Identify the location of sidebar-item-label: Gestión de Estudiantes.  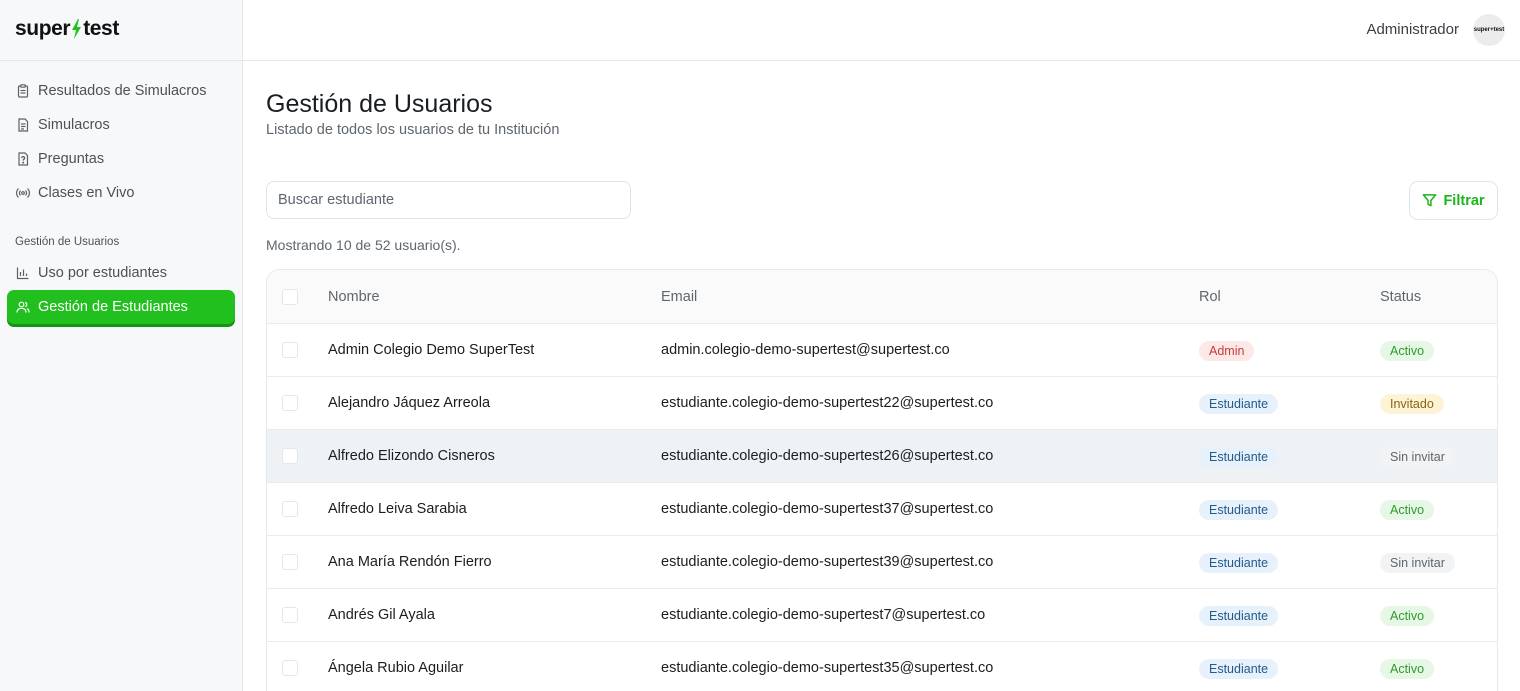
(113, 307).